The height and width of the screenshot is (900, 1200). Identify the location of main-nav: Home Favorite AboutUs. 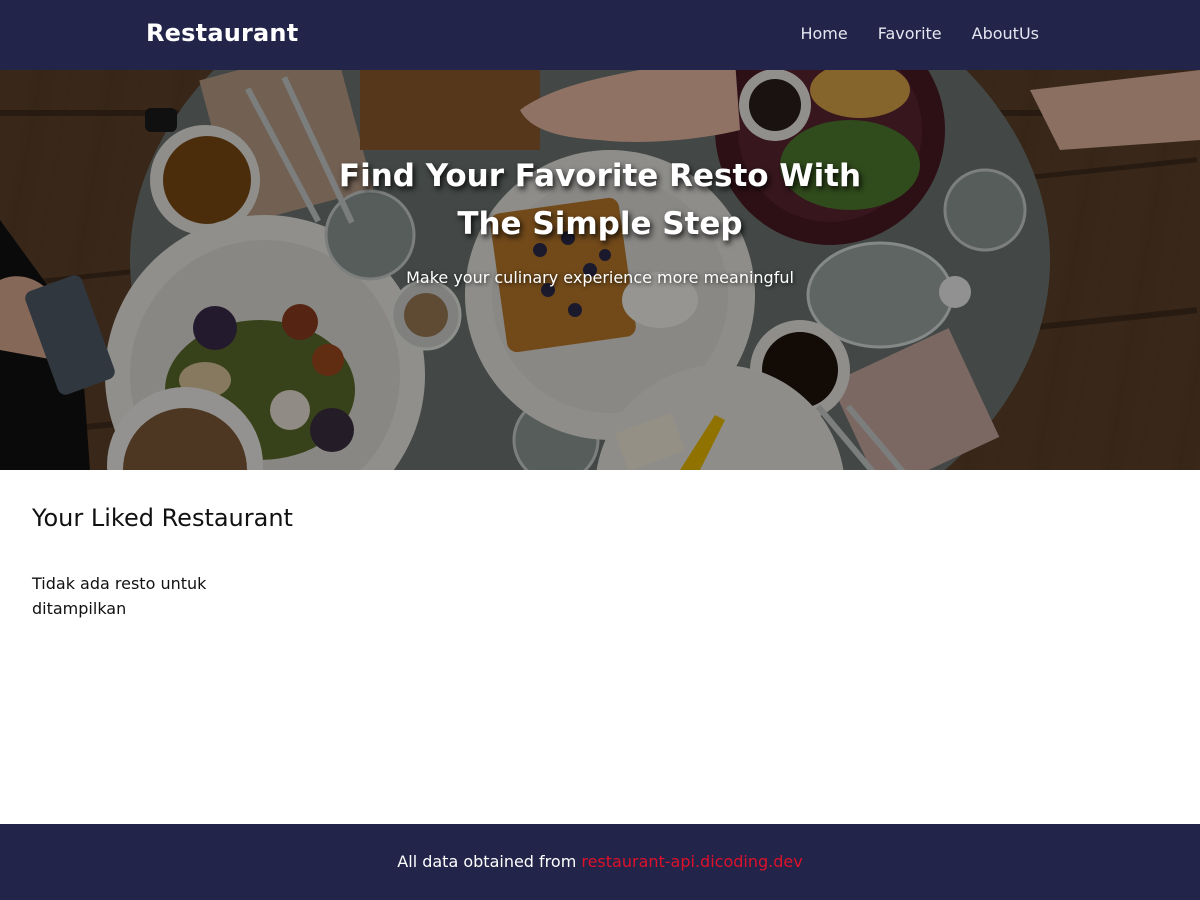
(919, 34).